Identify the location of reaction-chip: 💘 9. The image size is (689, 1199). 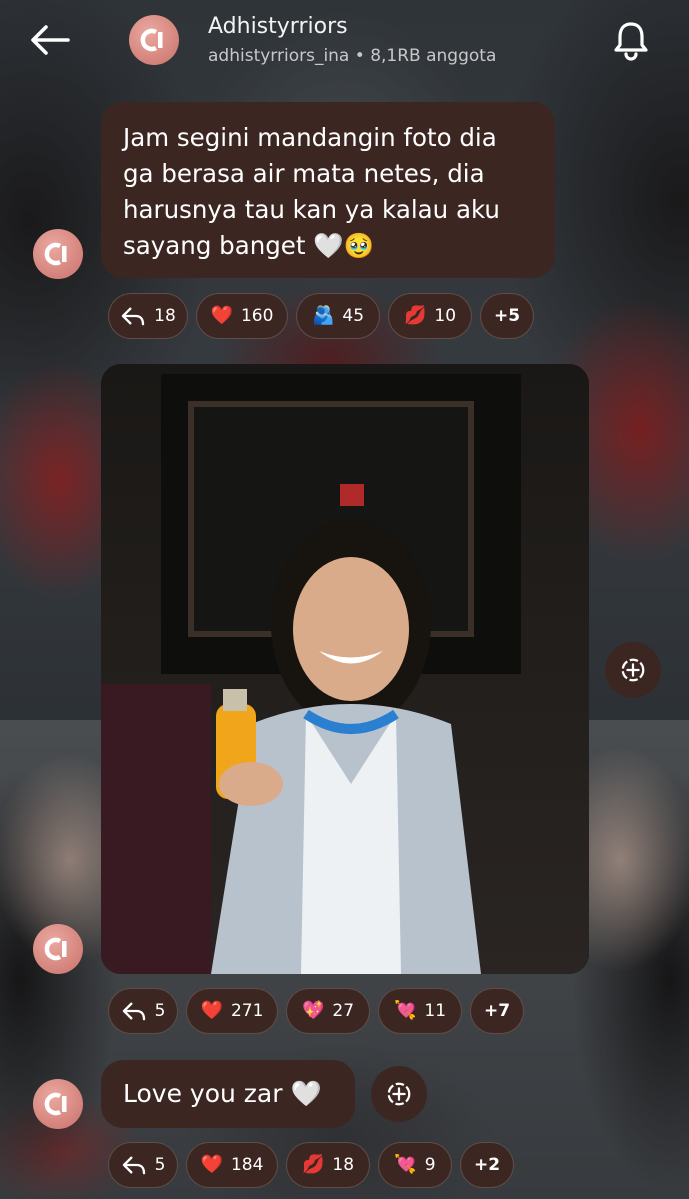
(415, 1165).